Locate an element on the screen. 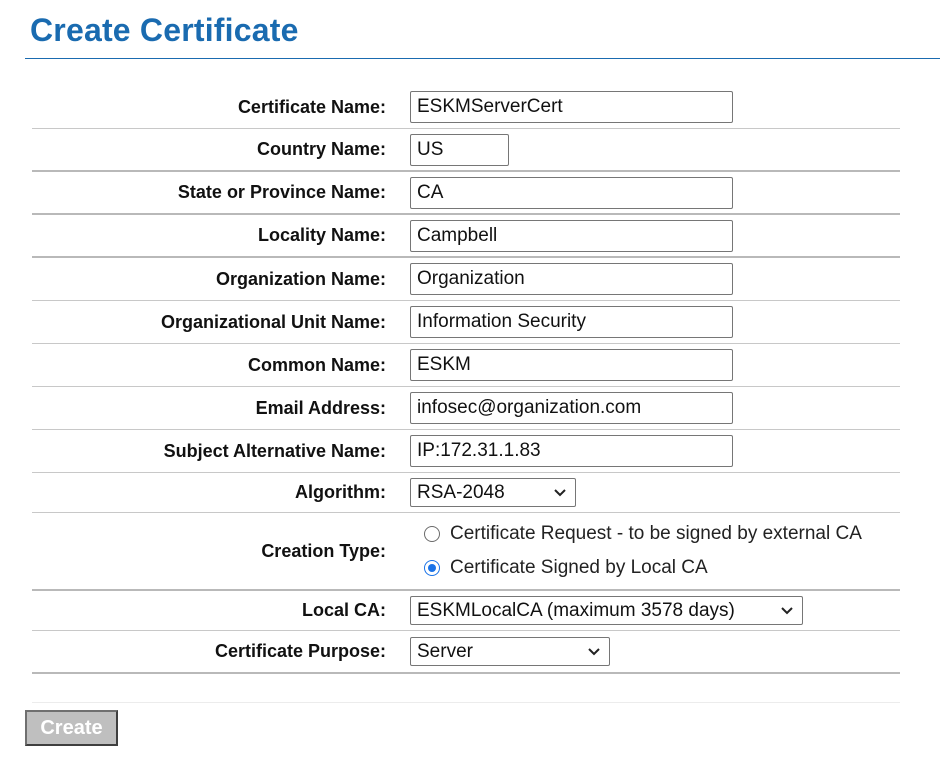 This screenshot has height=764, width=940. row-common-name: Common Name: is located at coordinates (466, 365).